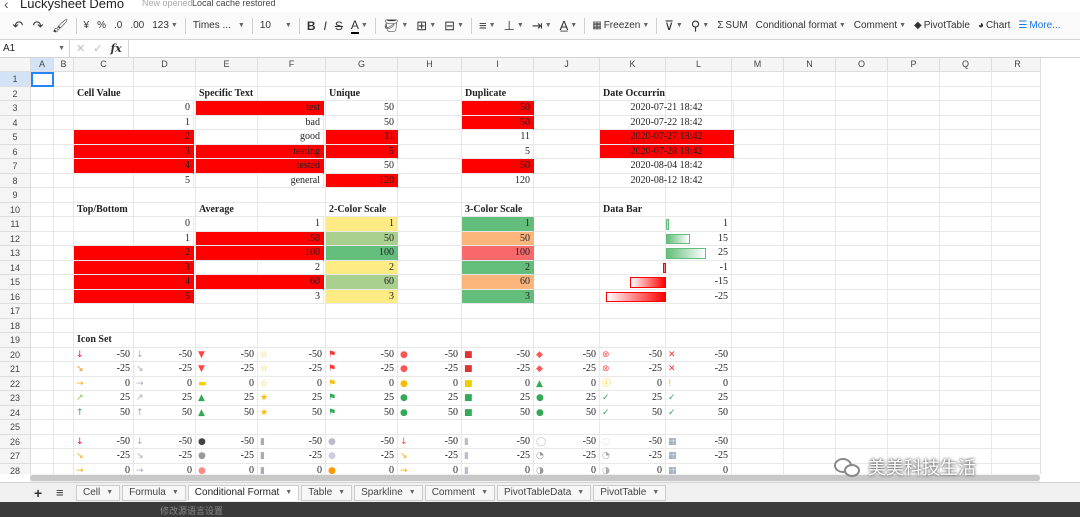 The image size is (1080, 517). What do you see at coordinates (362, 282) in the screenshot?
I see `two-color-scale-cell: 60` at bounding box center [362, 282].